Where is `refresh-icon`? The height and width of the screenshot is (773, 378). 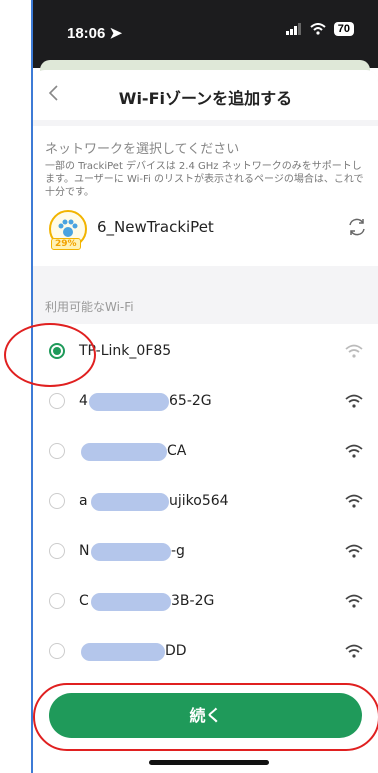
refresh-icon is located at coordinates (357, 227).